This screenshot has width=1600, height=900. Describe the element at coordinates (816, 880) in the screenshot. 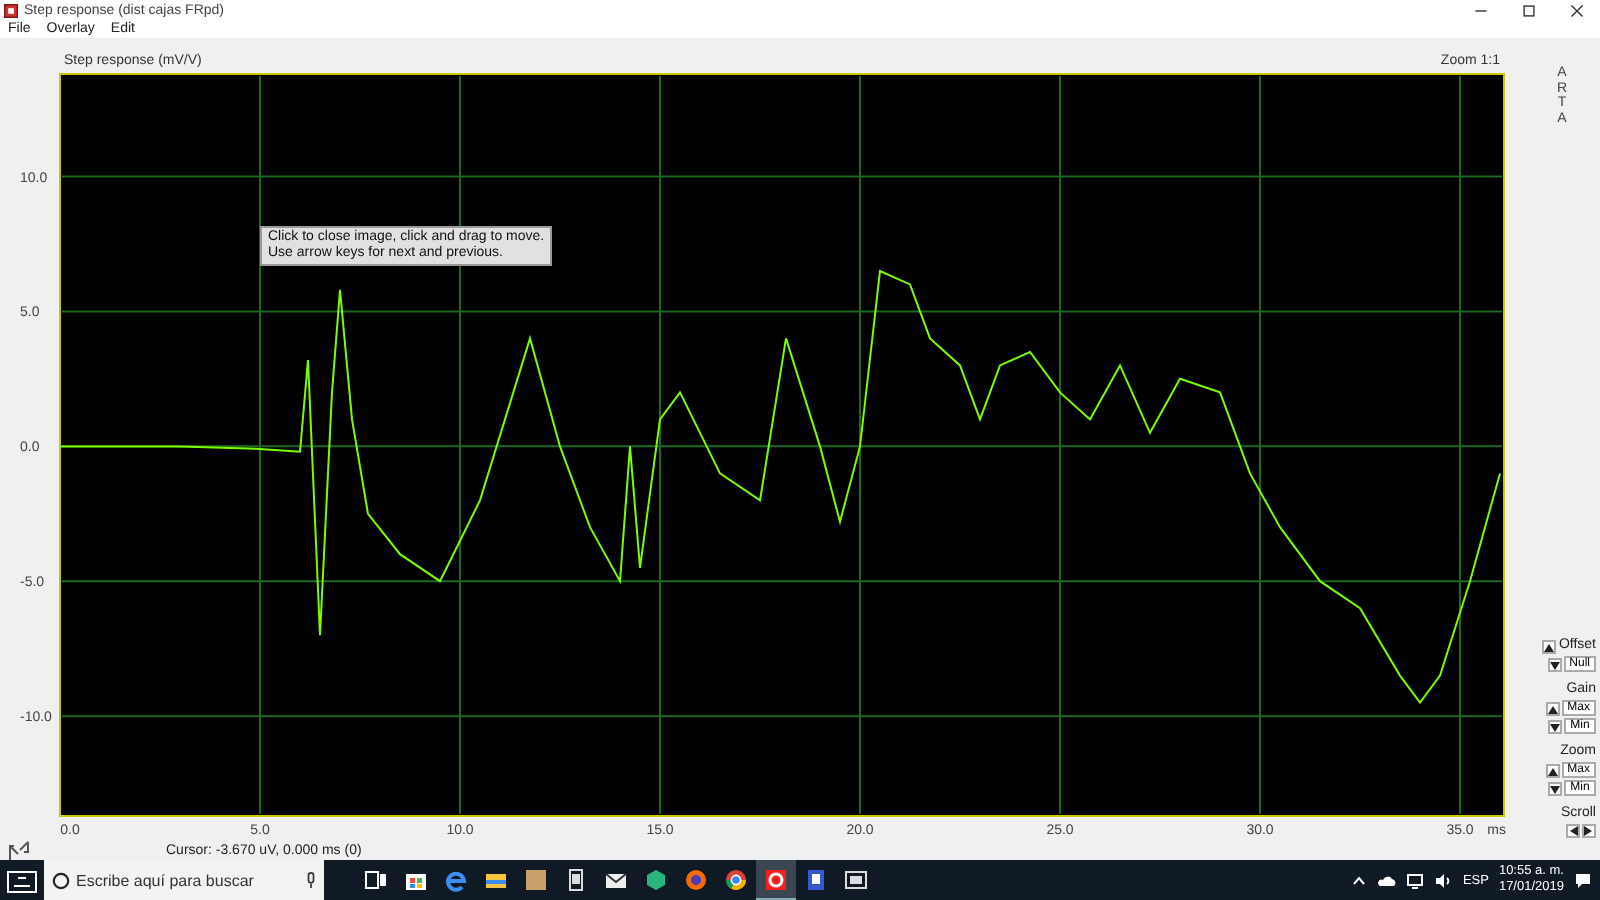

I see `document-icon` at that location.